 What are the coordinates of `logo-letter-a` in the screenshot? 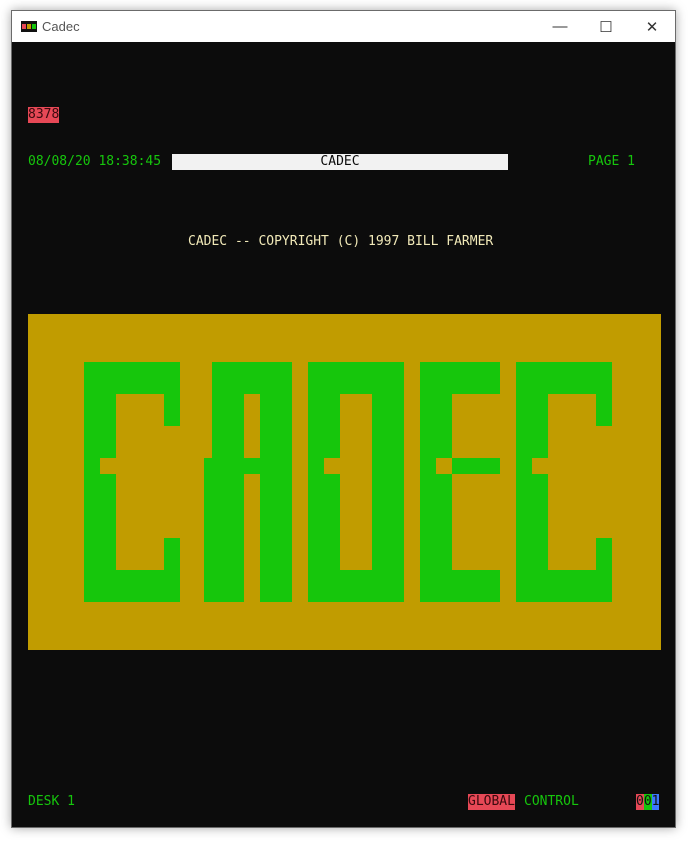 It's located at (248, 482).